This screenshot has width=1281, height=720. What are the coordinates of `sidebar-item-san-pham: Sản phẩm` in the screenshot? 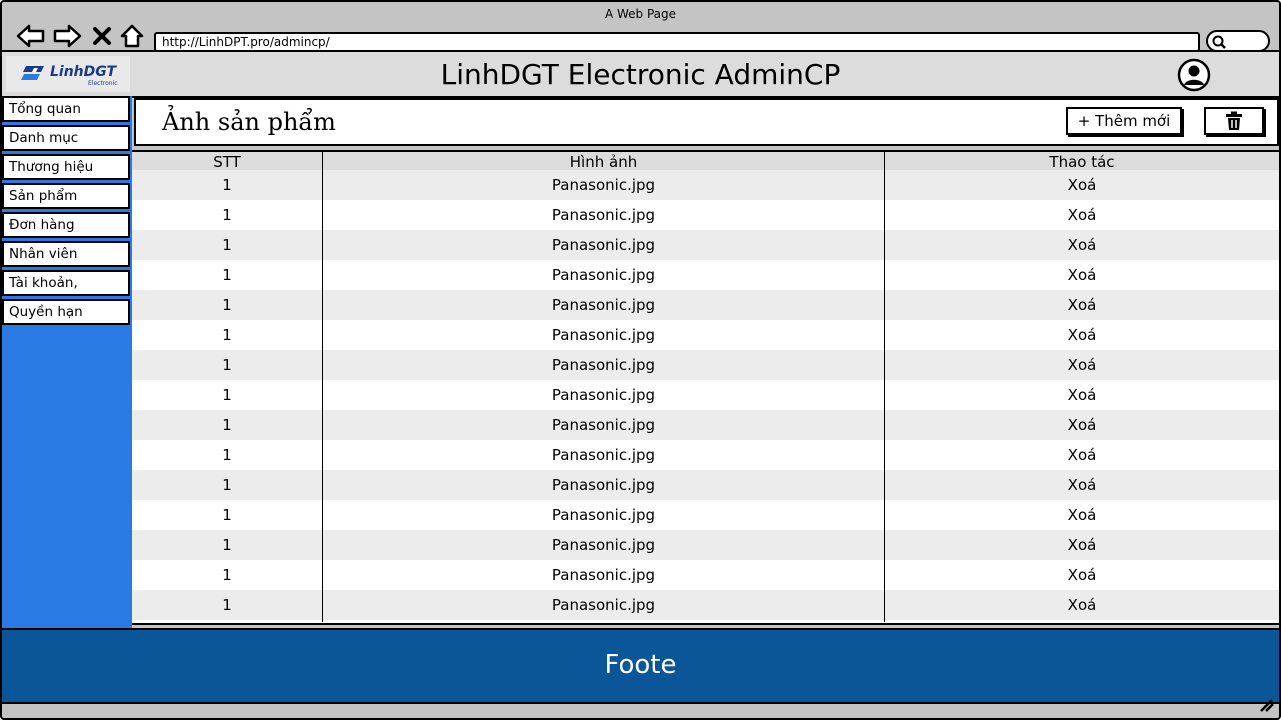 It's located at (66, 196).